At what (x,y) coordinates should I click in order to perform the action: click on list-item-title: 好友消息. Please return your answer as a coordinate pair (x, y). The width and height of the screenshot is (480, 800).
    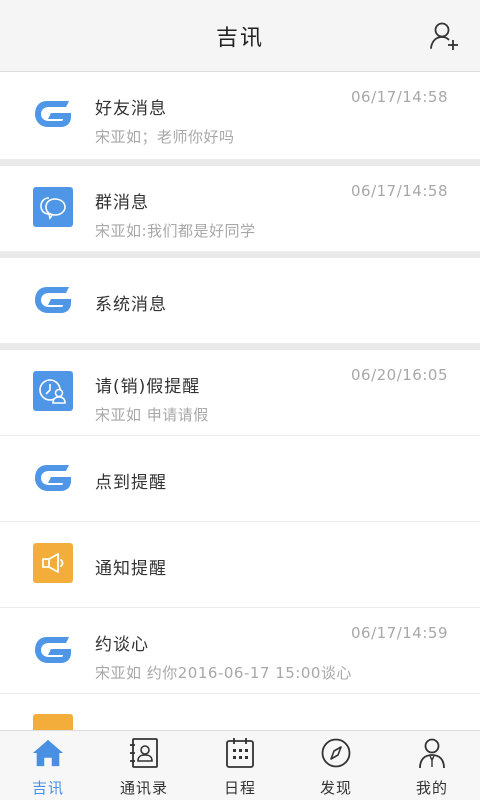
    Looking at the image, I should click on (131, 109).